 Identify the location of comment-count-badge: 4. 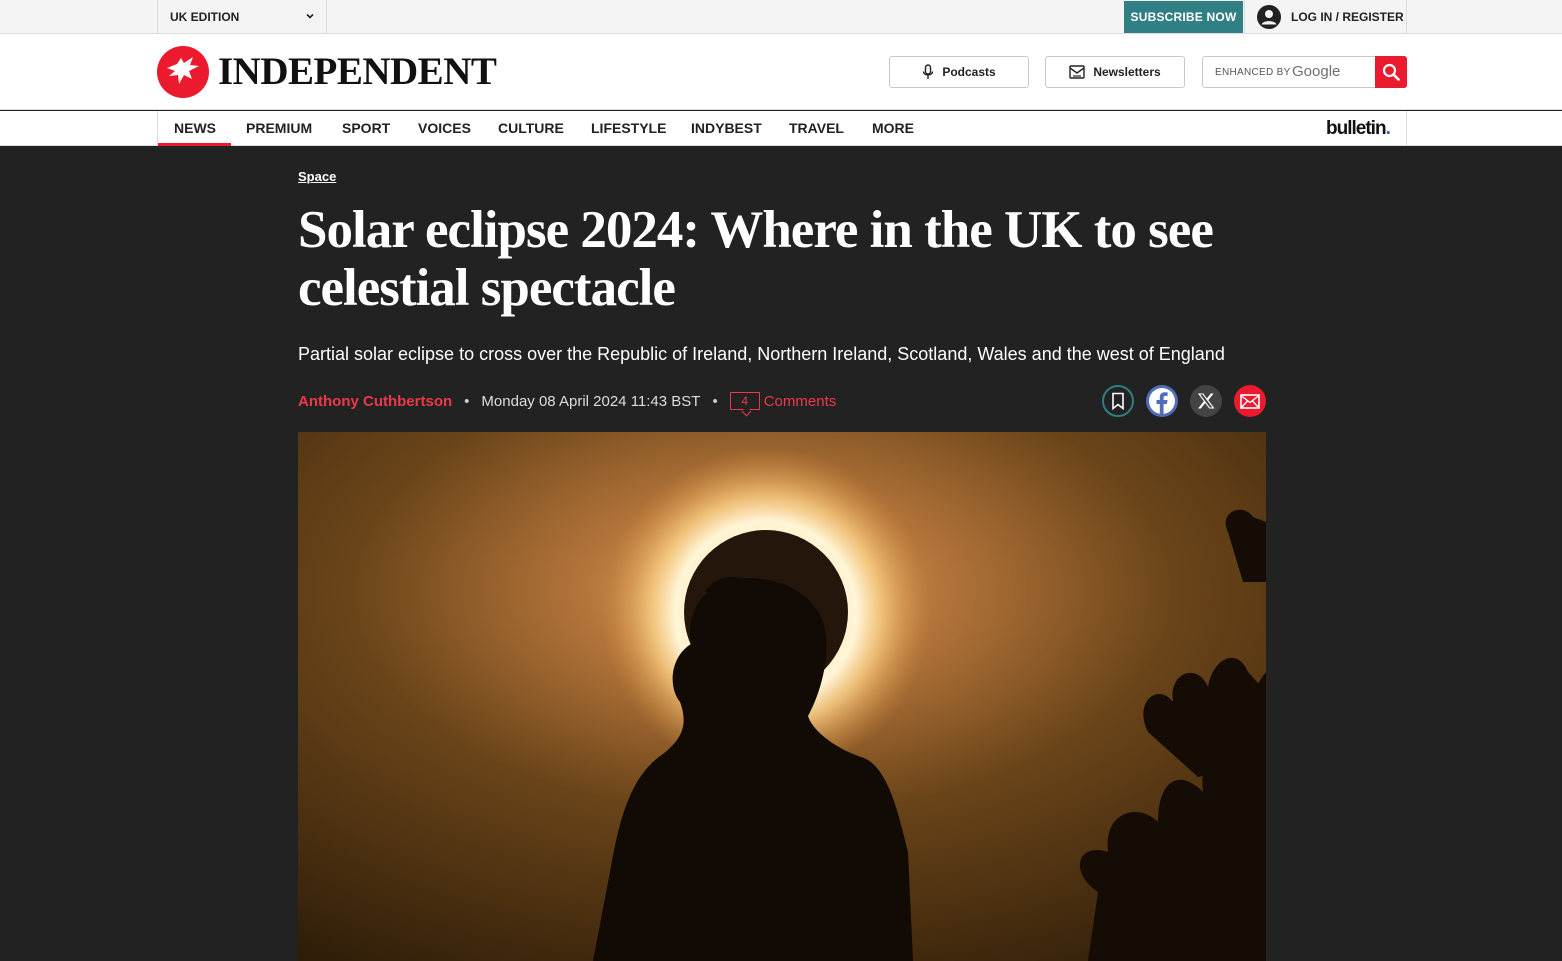
(744, 401).